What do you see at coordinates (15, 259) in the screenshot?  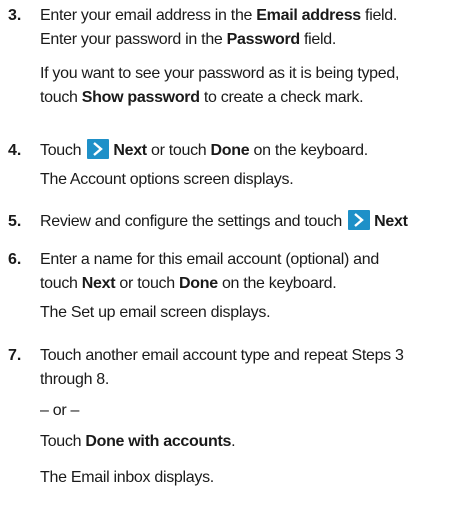 I see `step-number: 6.` at bounding box center [15, 259].